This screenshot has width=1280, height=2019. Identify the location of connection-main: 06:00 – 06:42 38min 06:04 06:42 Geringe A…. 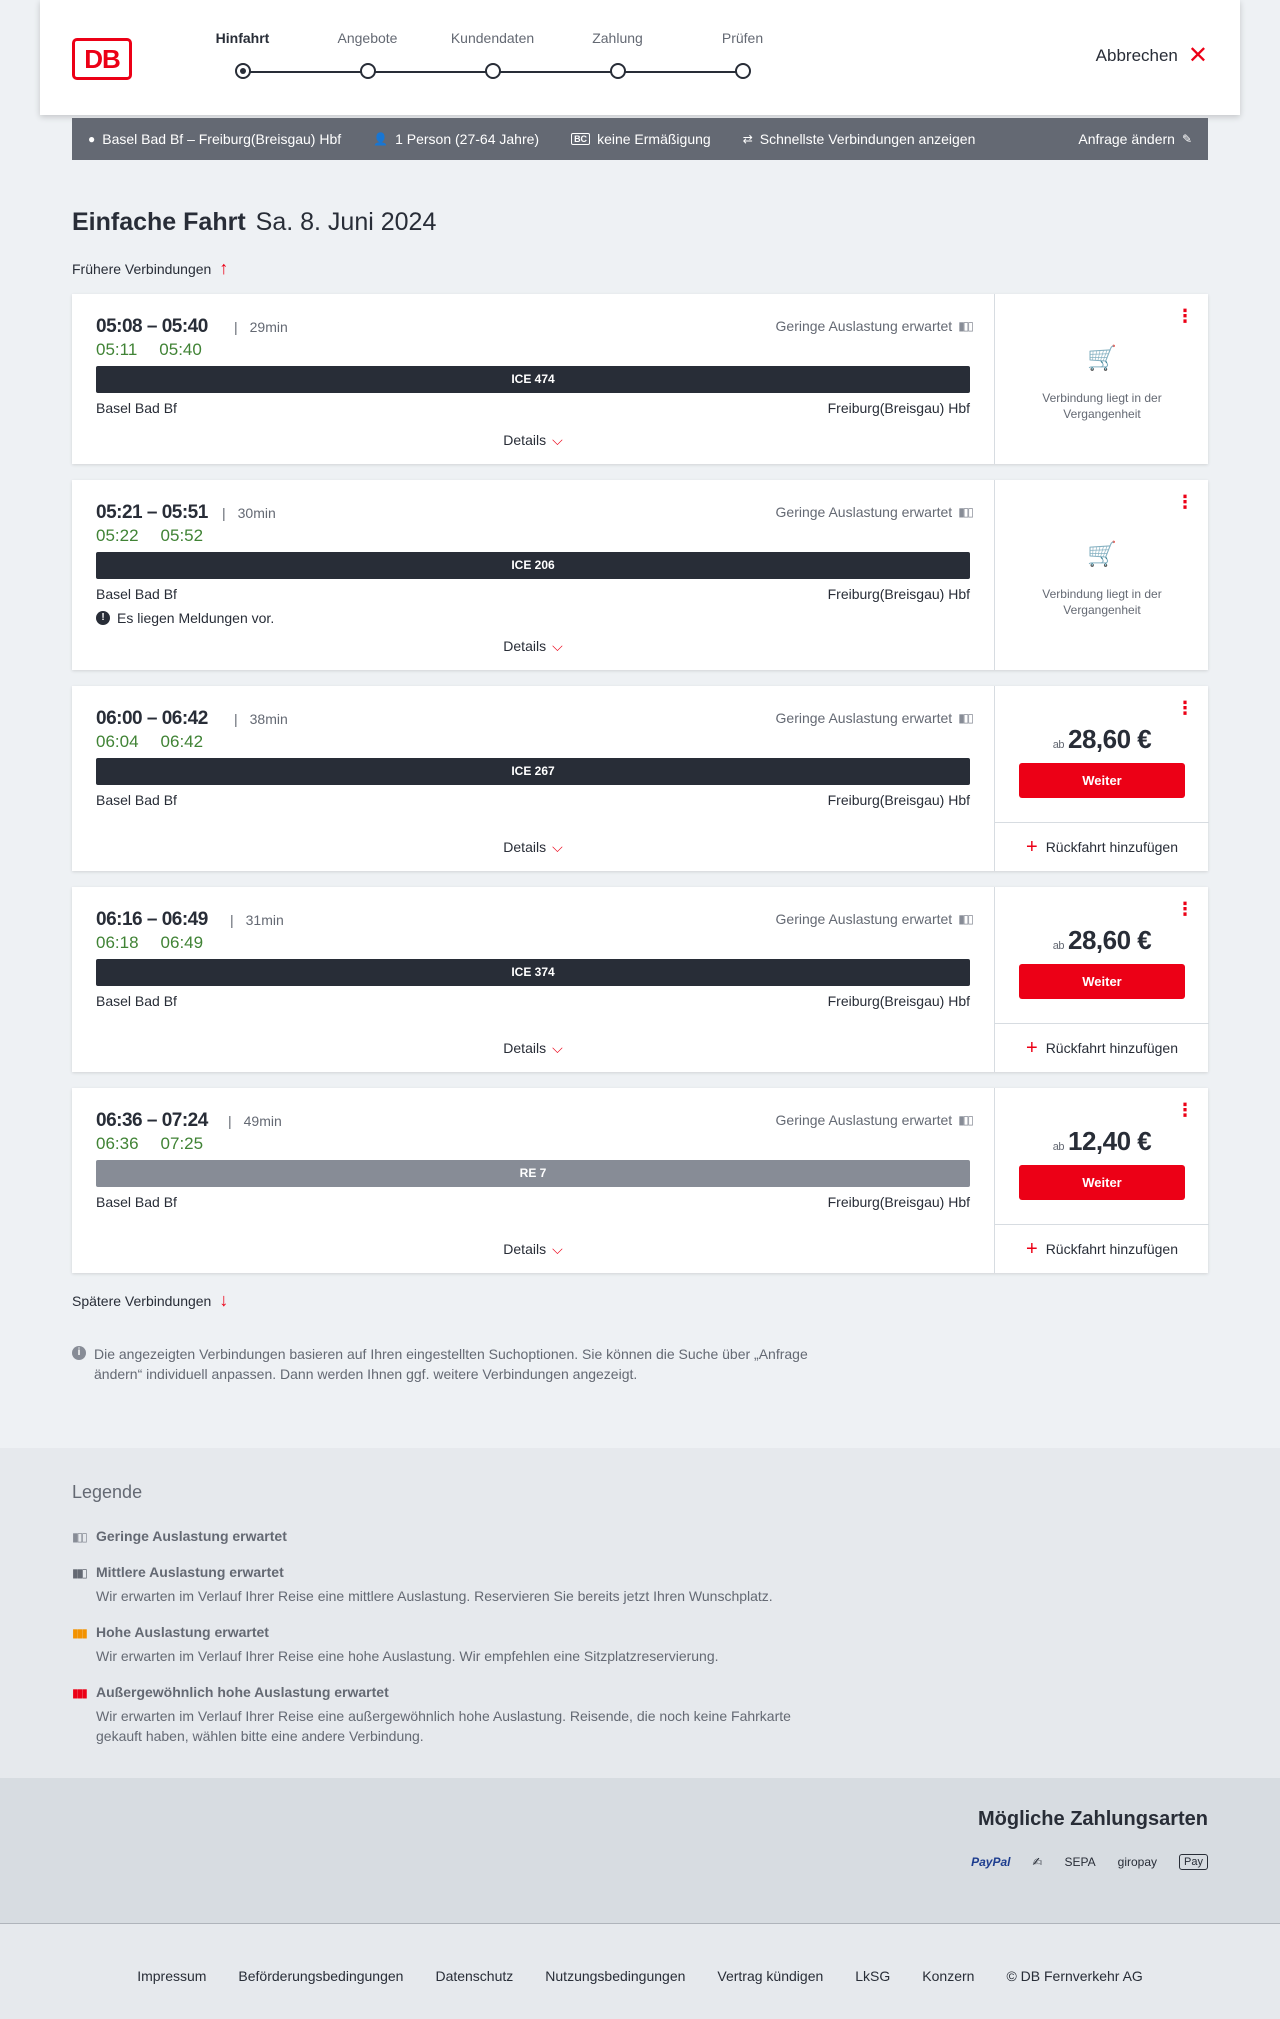
(533, 778).